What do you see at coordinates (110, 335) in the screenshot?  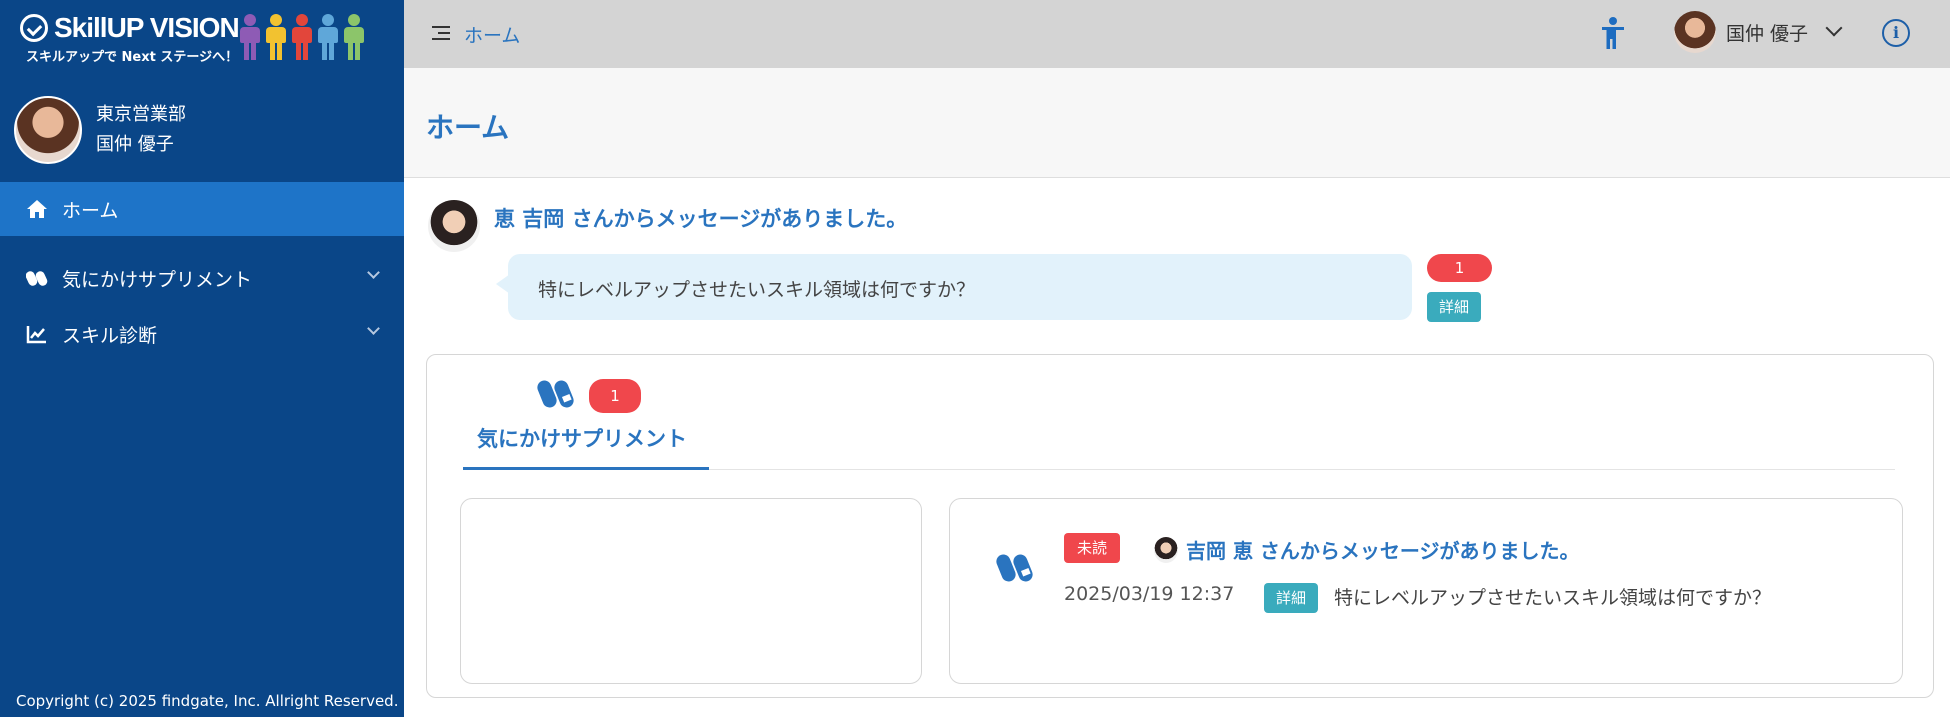 I see `sidebar-item-label: スキル診断` at bounding box center [110, 335].